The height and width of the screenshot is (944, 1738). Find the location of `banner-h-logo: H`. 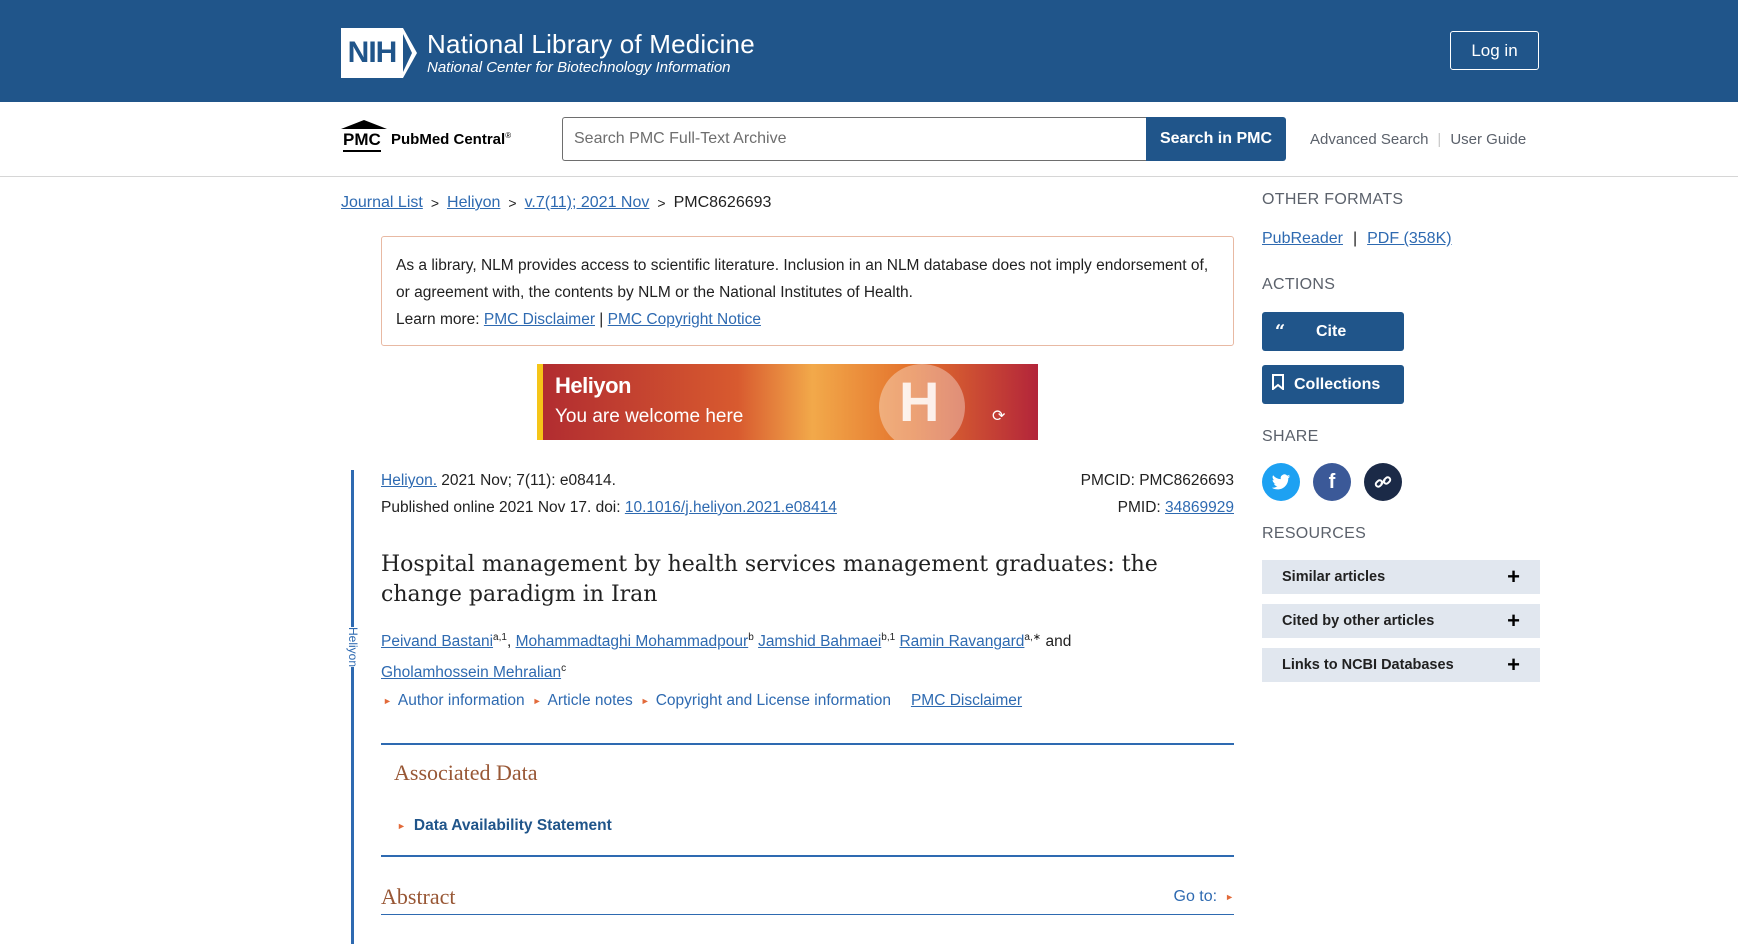

banner-h-logo: H is located at coordinates (919, 401).